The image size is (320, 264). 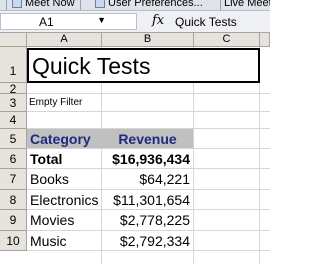 What do you see at coordinates (13, 103) in the screenshot?
I see `row-header-3: 3` at bounding box center [13, 103].